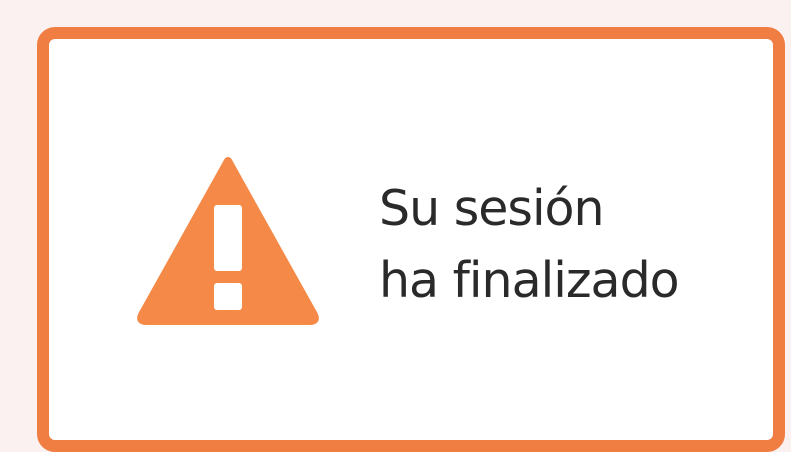 The height and width of the screenshot is (452, 791). Describe the element at coordinates (228, 241) in the screenshot. I see `warning-icon` at that location.